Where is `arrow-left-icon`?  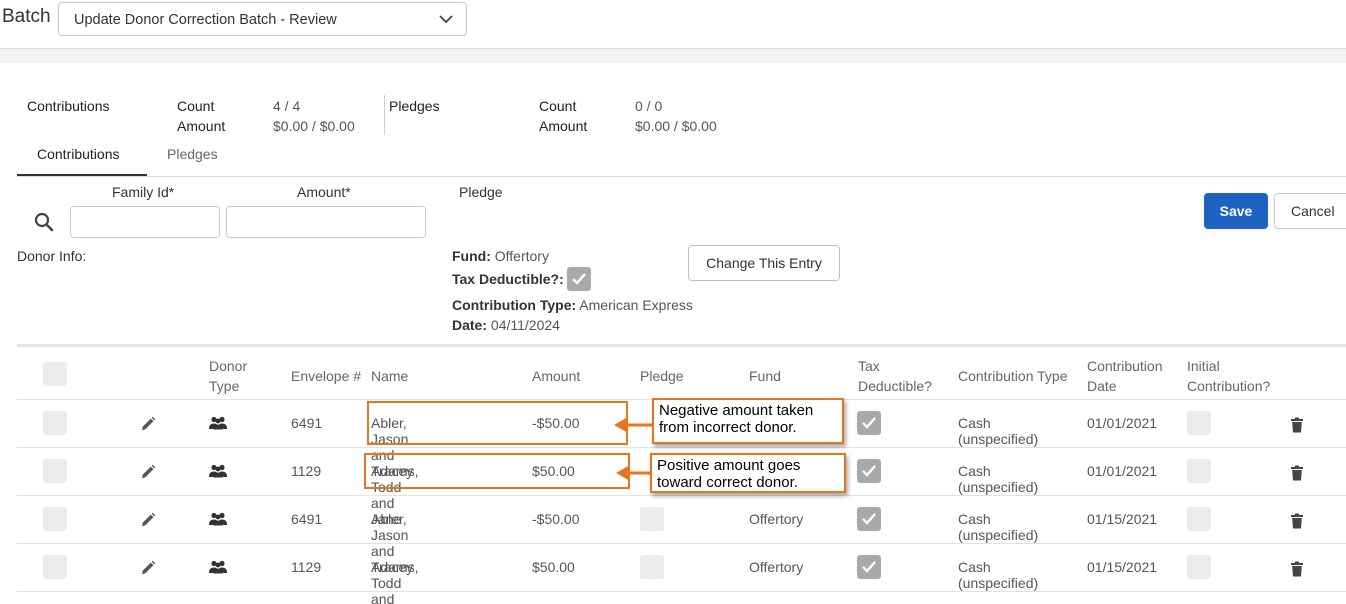 arrow-left-icon is located at coordinates (634, 425).